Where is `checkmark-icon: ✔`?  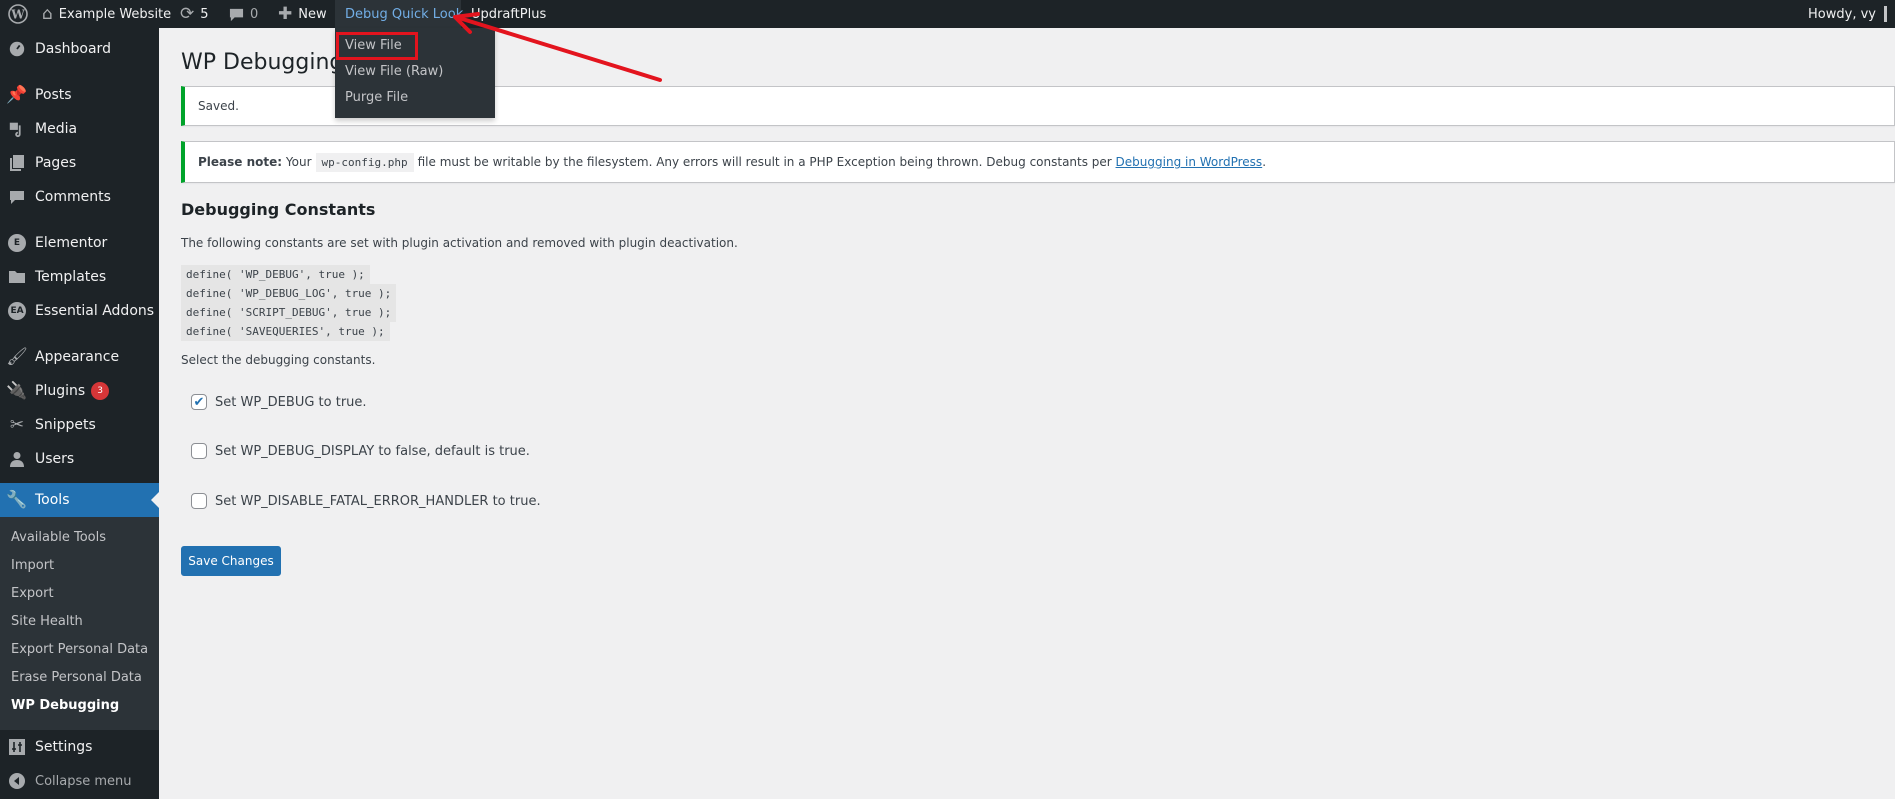
checkmark-icon: ✔ is located at coordinates (199, 402).